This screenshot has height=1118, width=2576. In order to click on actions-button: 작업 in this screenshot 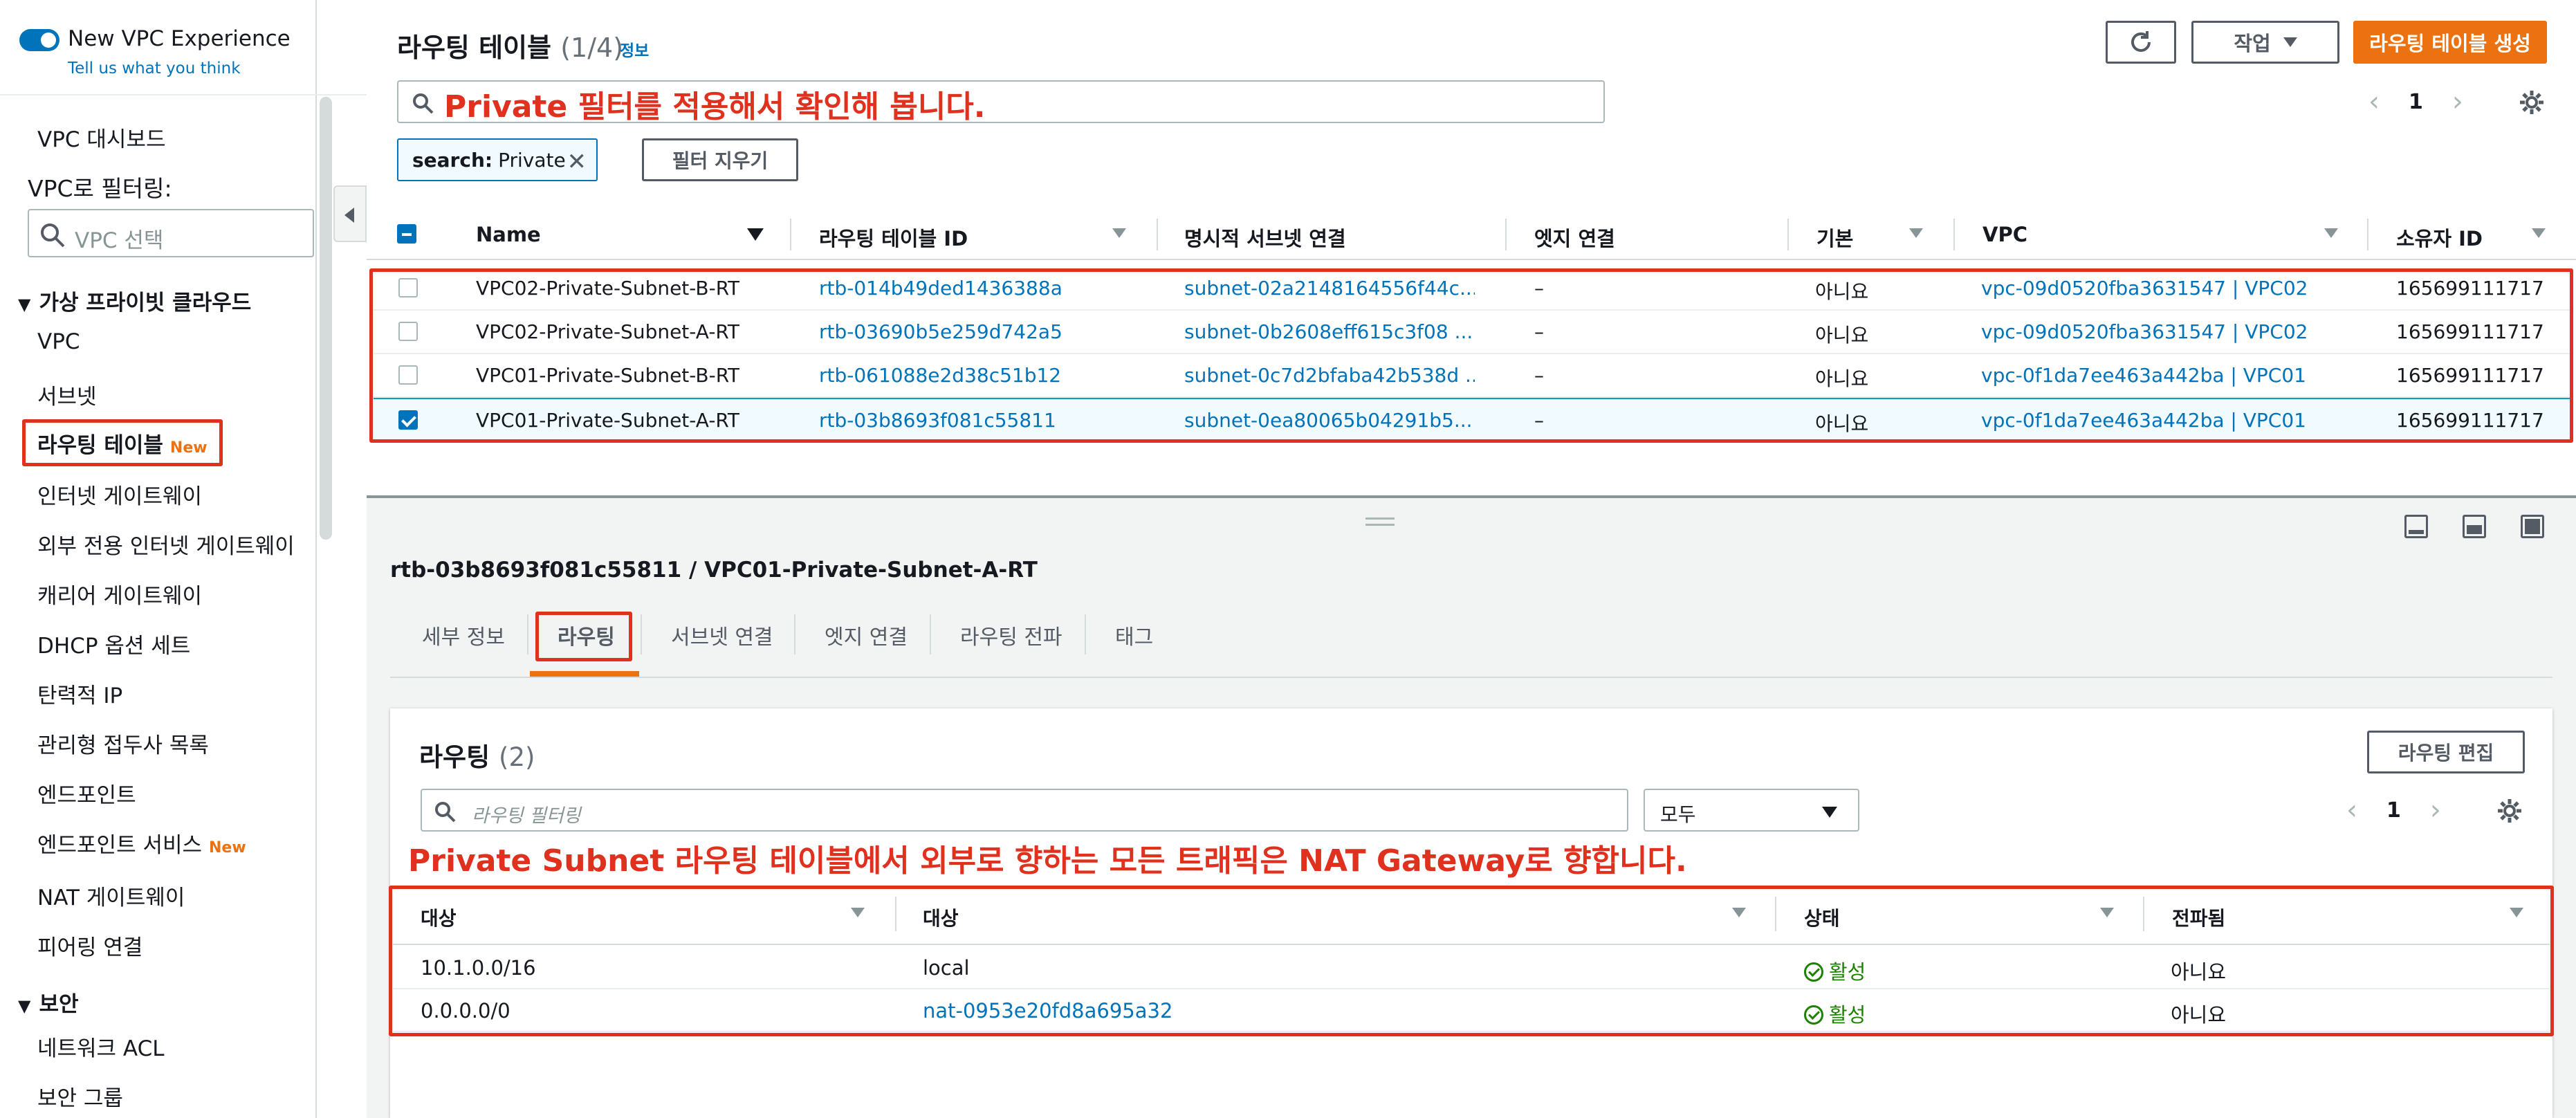, I will do `click(2265, 42)`.